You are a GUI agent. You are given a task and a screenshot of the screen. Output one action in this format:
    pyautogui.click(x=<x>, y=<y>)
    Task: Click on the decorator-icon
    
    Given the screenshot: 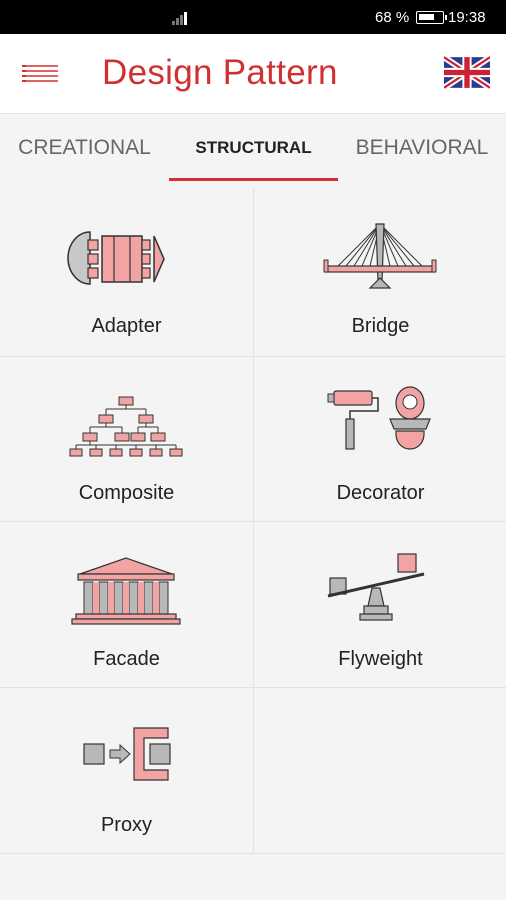 What is the action you would take?
    pyautogui.click(x=379, y=418)
    